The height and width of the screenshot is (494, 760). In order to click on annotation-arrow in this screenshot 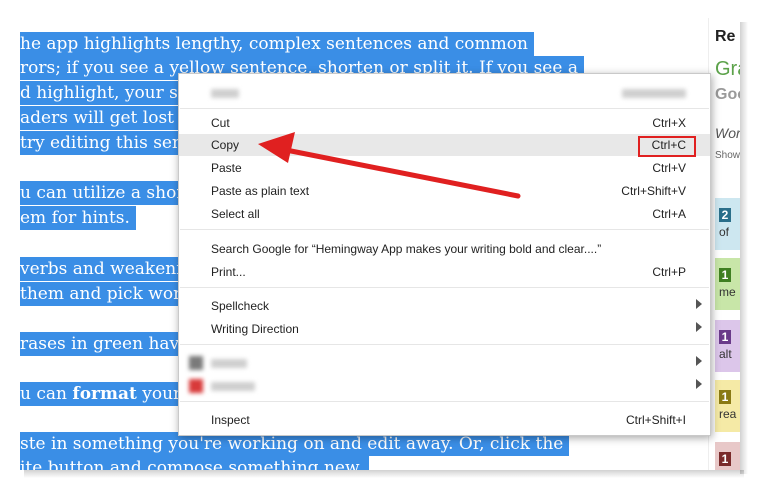, I will do `click(389, 165)`.